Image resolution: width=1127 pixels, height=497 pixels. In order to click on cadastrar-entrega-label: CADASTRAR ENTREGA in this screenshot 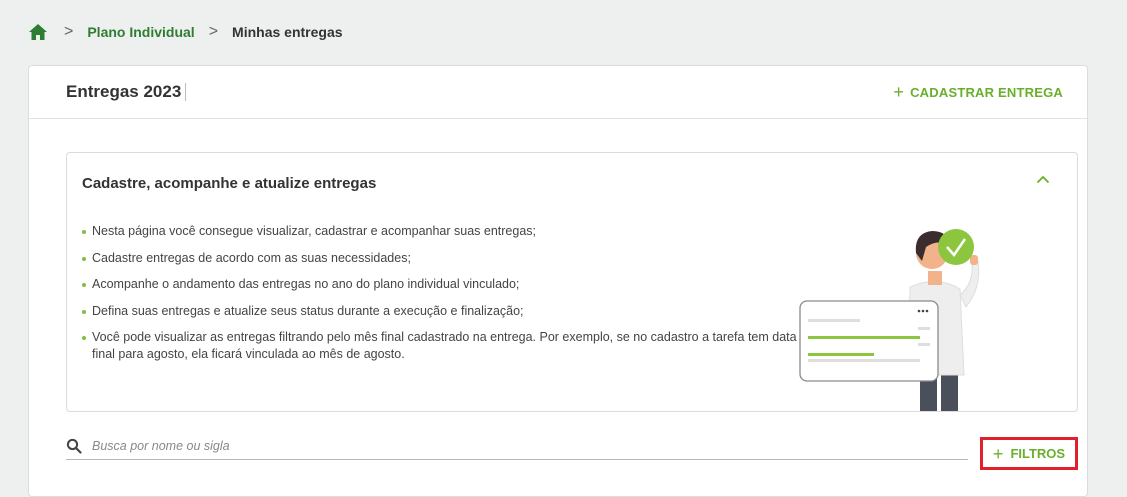, I will do `click(986, 92)`.